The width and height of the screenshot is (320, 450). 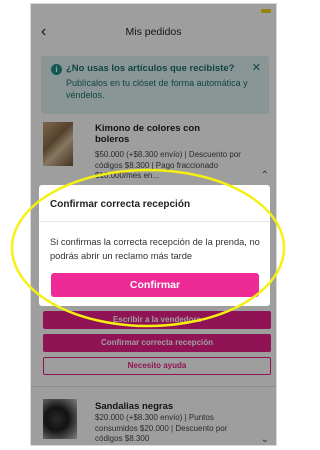 I want to click on divider, so click(x=154, y=221).